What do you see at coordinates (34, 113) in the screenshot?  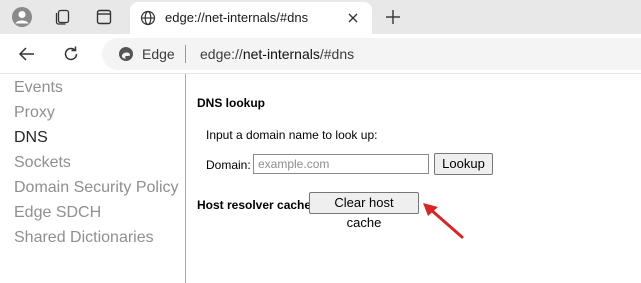 I see `sidebar-item-proxy: Proxy` at bounding box center [34, 113].